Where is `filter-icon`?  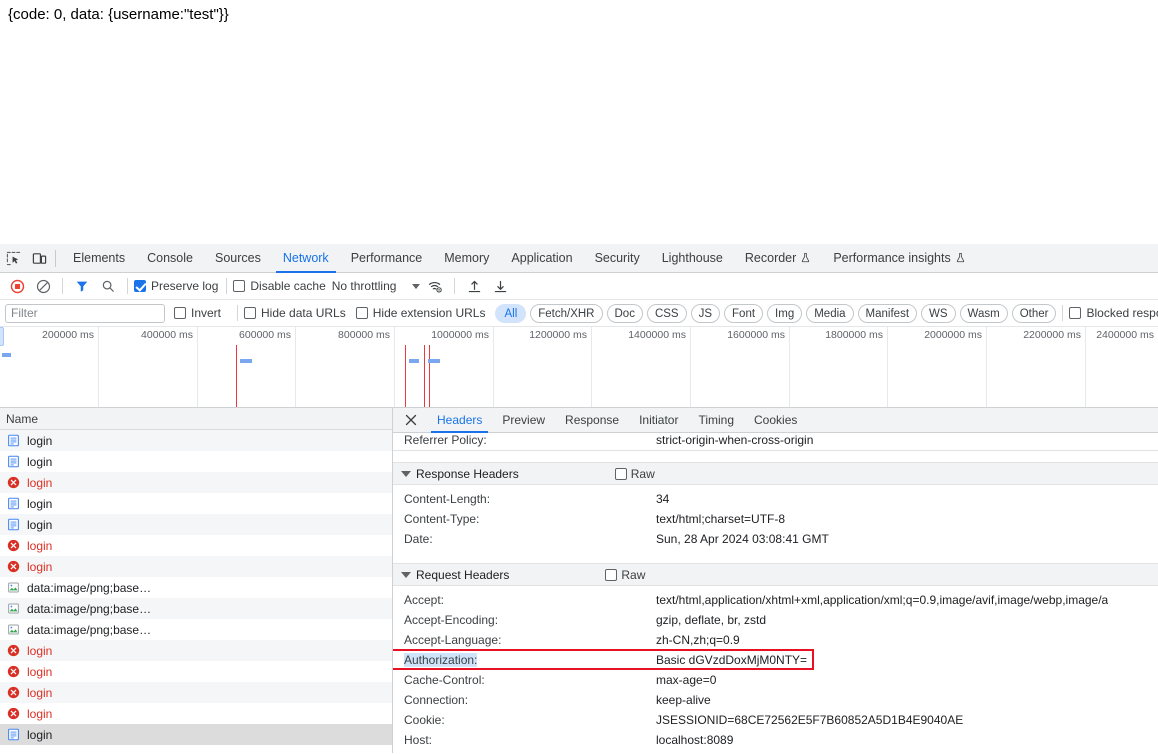 filter-icon is located at coordinates (82, 286).